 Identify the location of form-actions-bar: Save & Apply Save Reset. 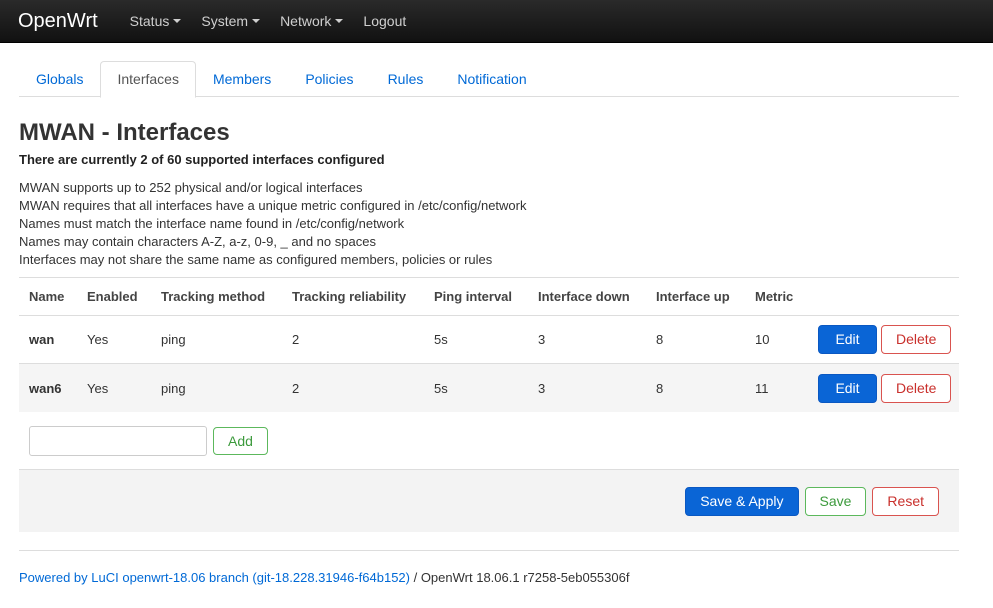
(489, 500).